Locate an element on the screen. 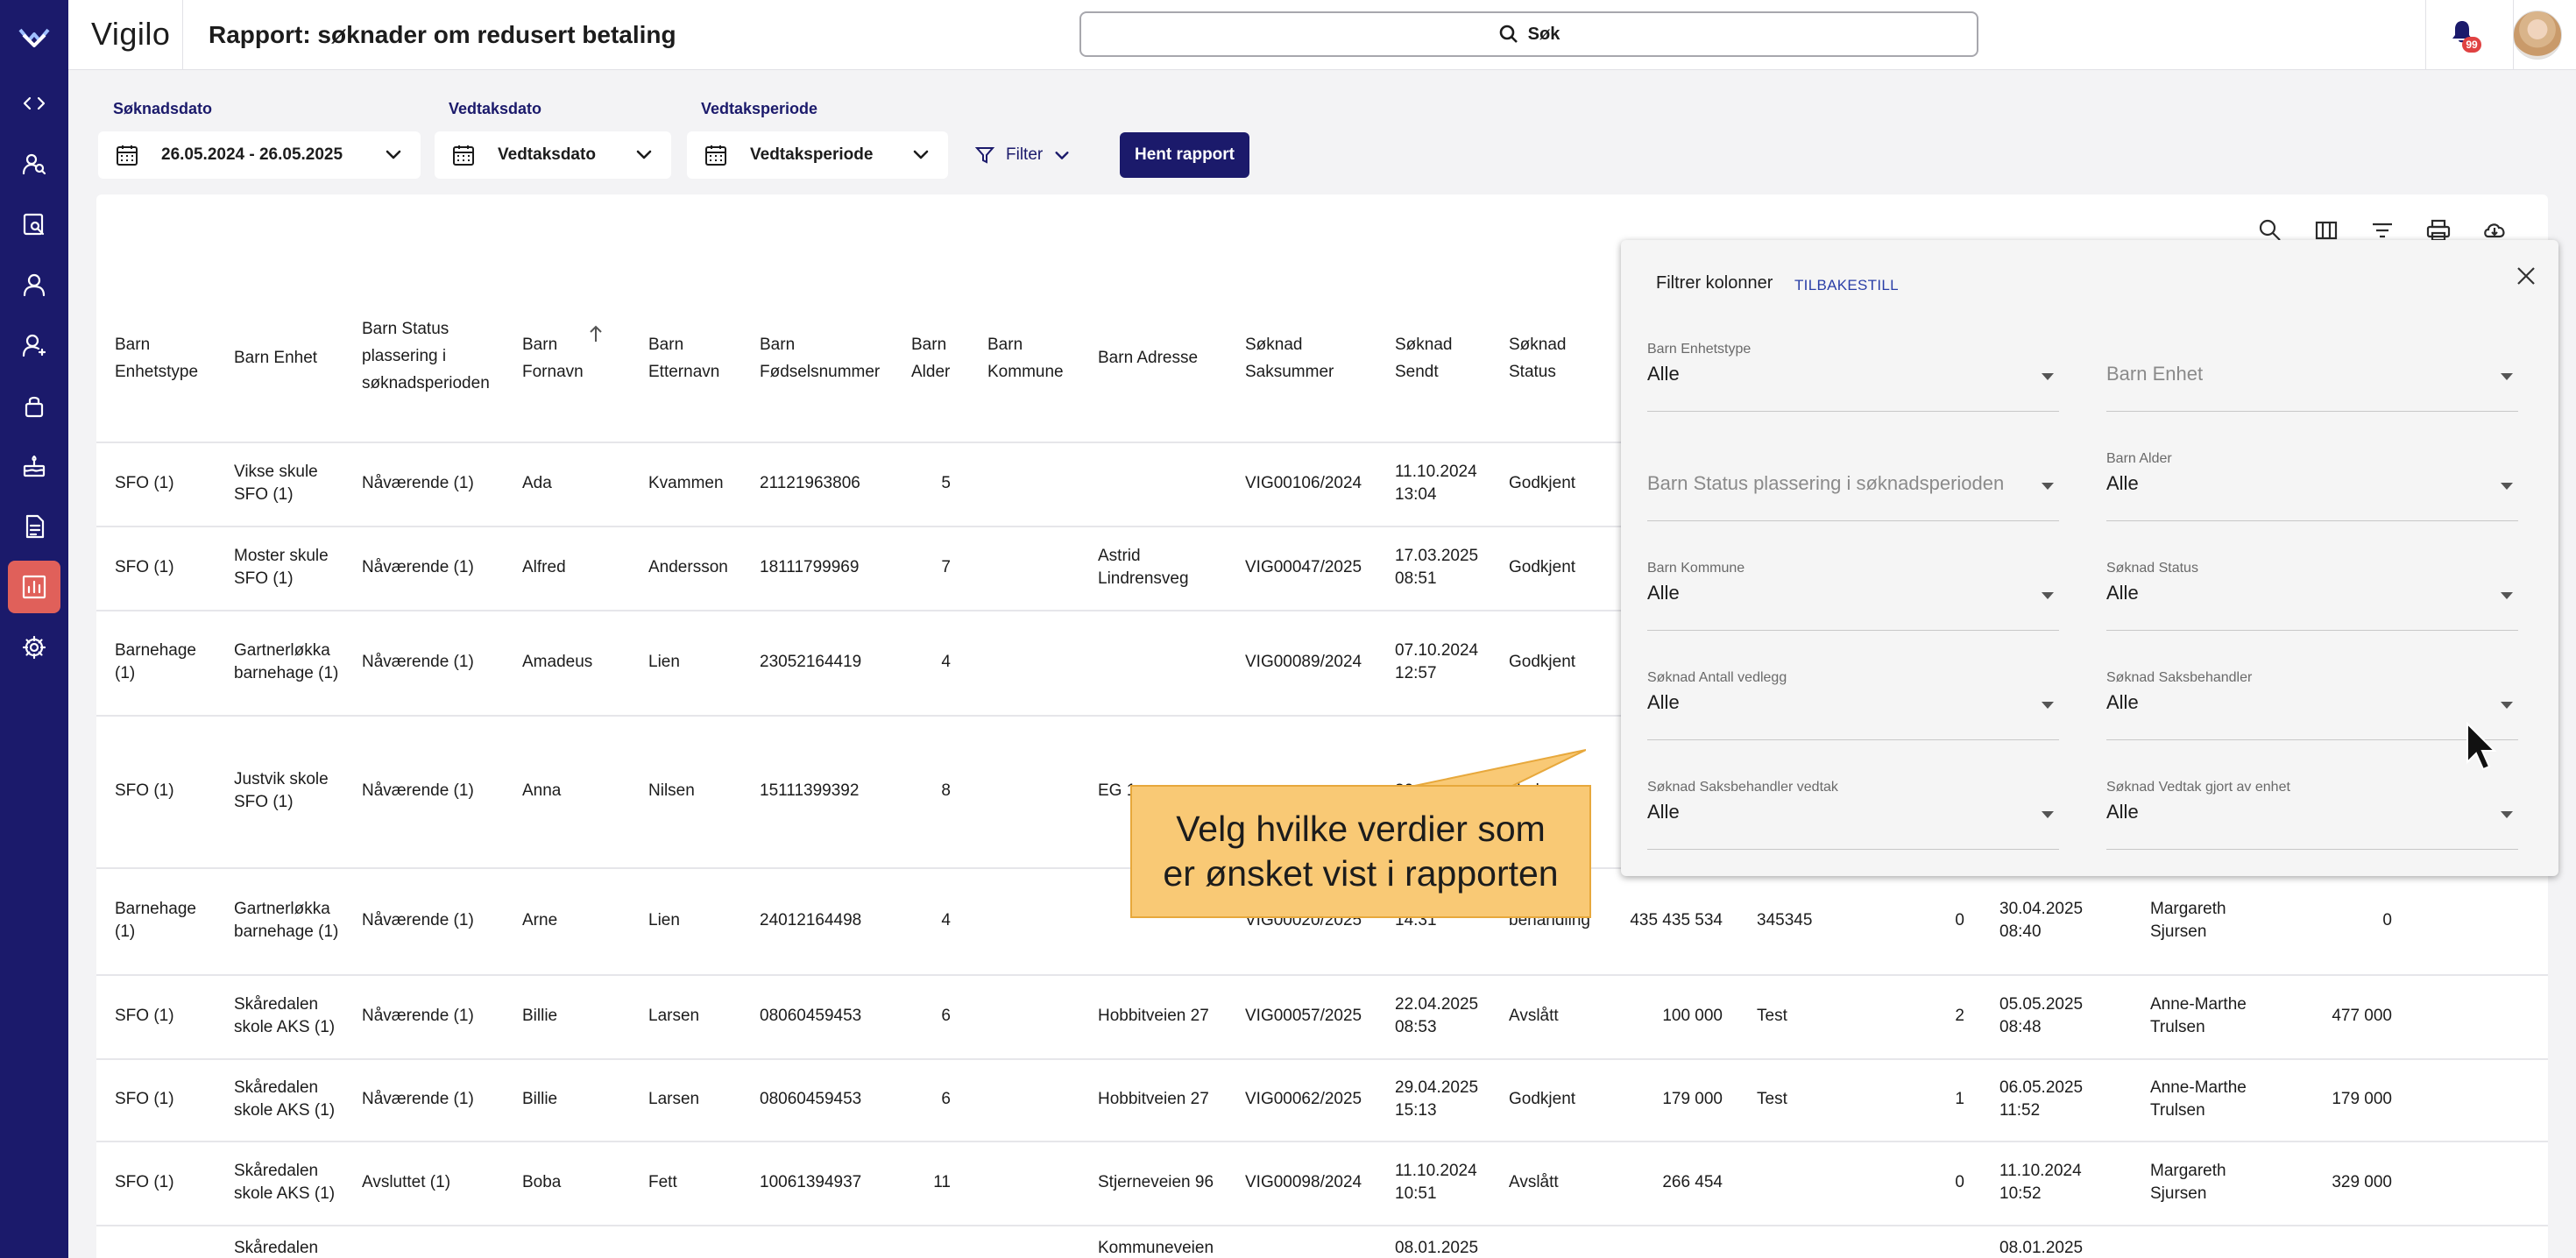 The width and height of the screenshot is (2576, 1258). field-label: Barn Kommune is located at coordinates (1696, 568).